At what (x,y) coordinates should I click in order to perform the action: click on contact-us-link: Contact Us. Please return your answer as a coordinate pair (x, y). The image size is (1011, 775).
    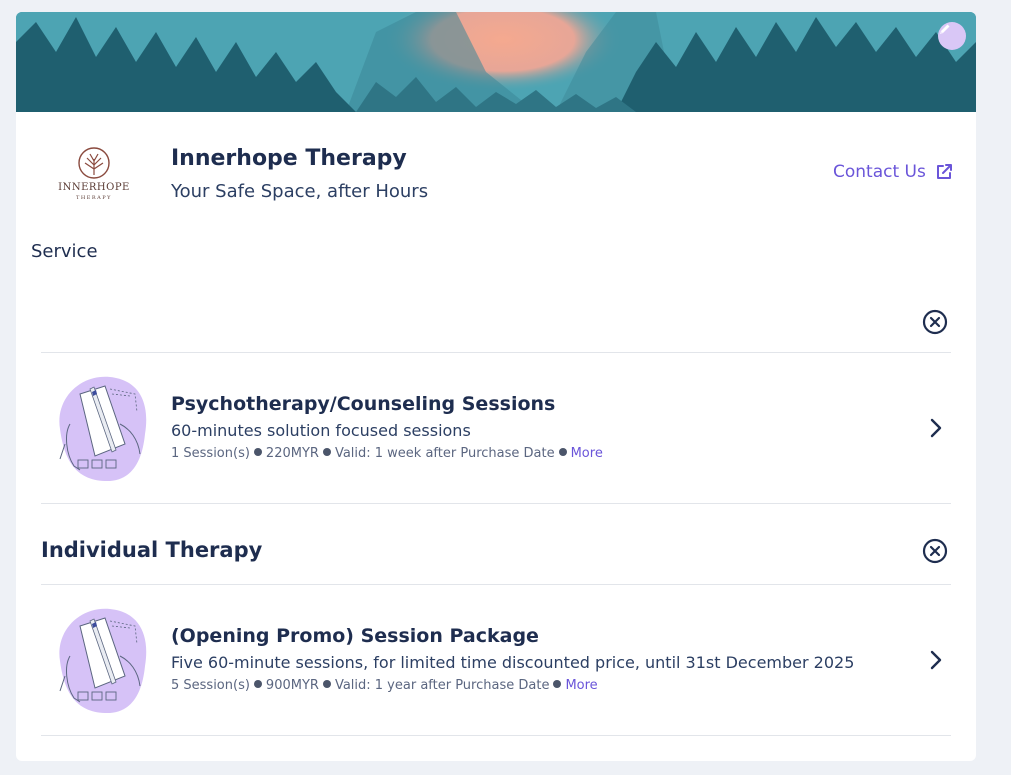
    Looking at the image, I should click on (893, 172).